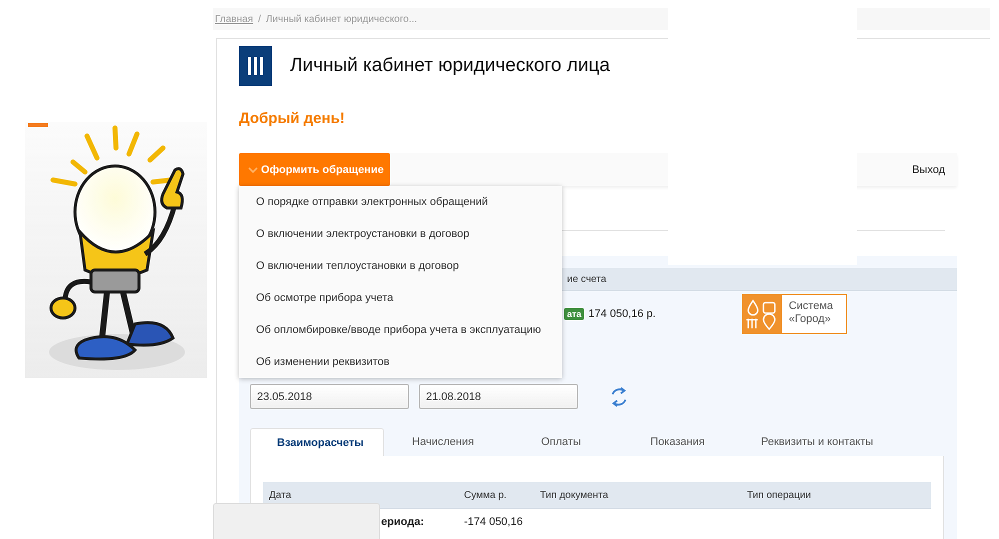  What do you see at coordinates (762, 314) in the screenshot?
I see `utility-icons-drawing` at bounding box center [762, 314].